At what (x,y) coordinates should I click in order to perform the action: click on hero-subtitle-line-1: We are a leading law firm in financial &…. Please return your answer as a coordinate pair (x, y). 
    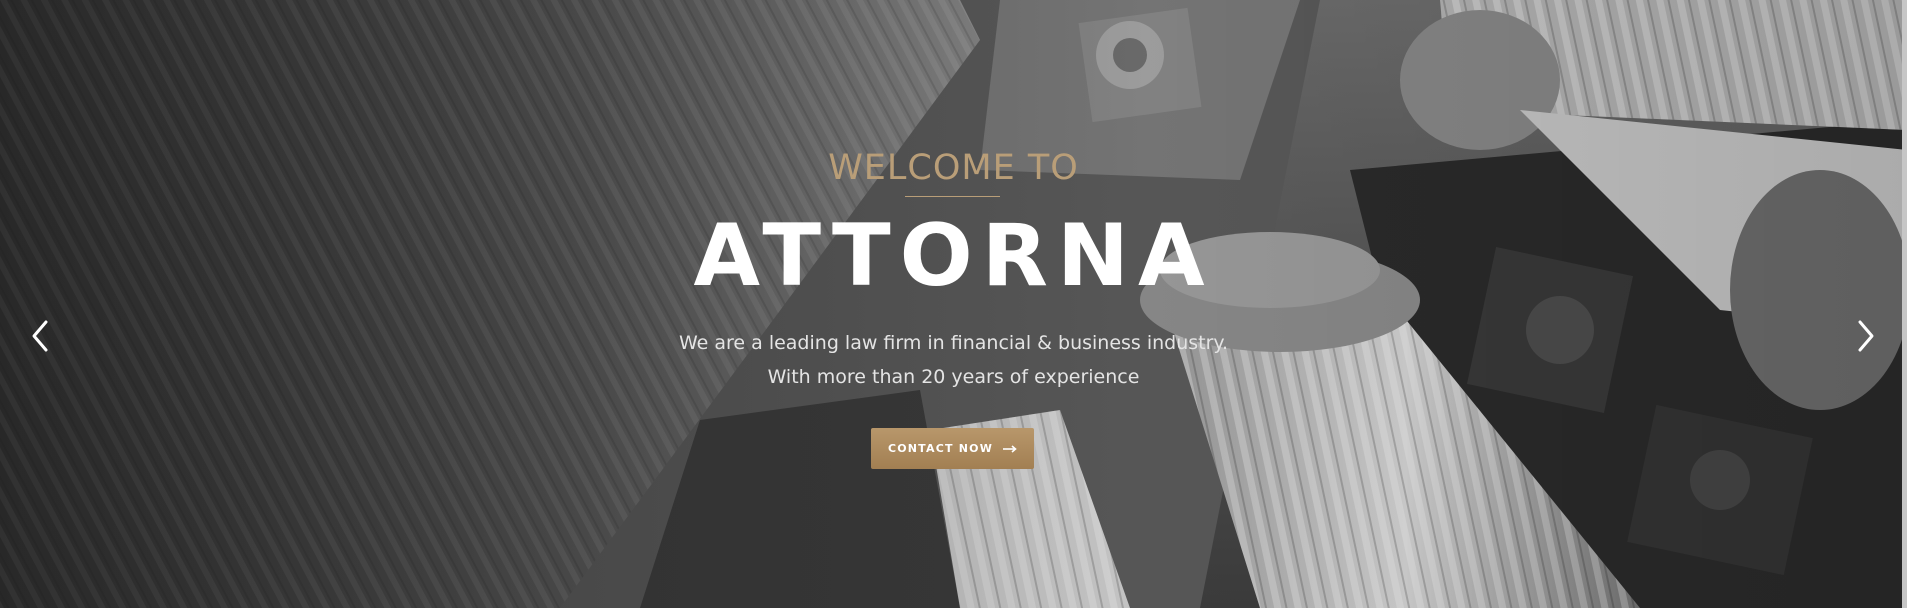
    Looking at the image, I should click on (953, 343).